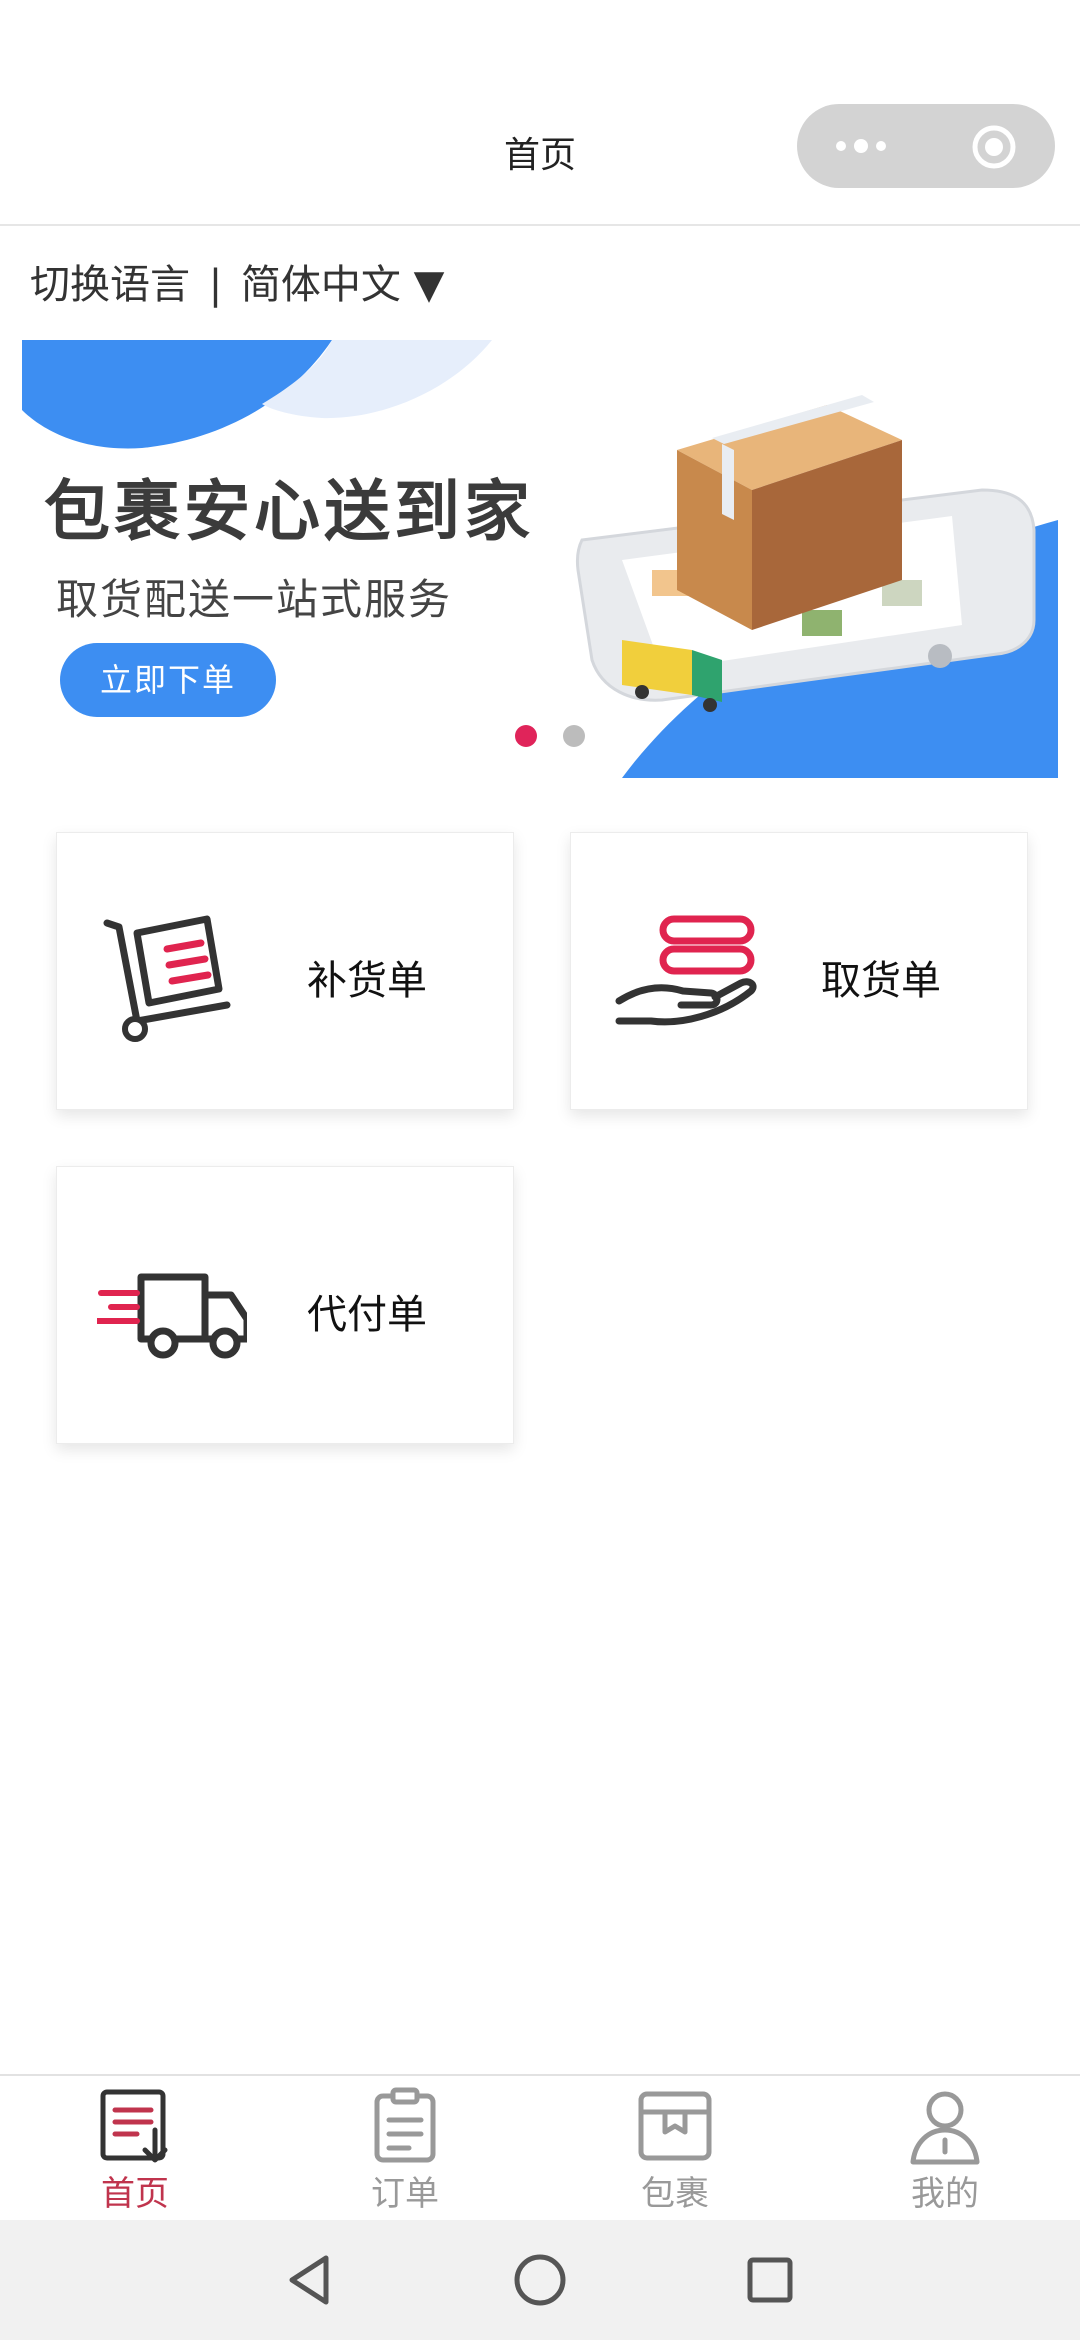  I want to click on current-language: 简体中文, so click(320, 285).